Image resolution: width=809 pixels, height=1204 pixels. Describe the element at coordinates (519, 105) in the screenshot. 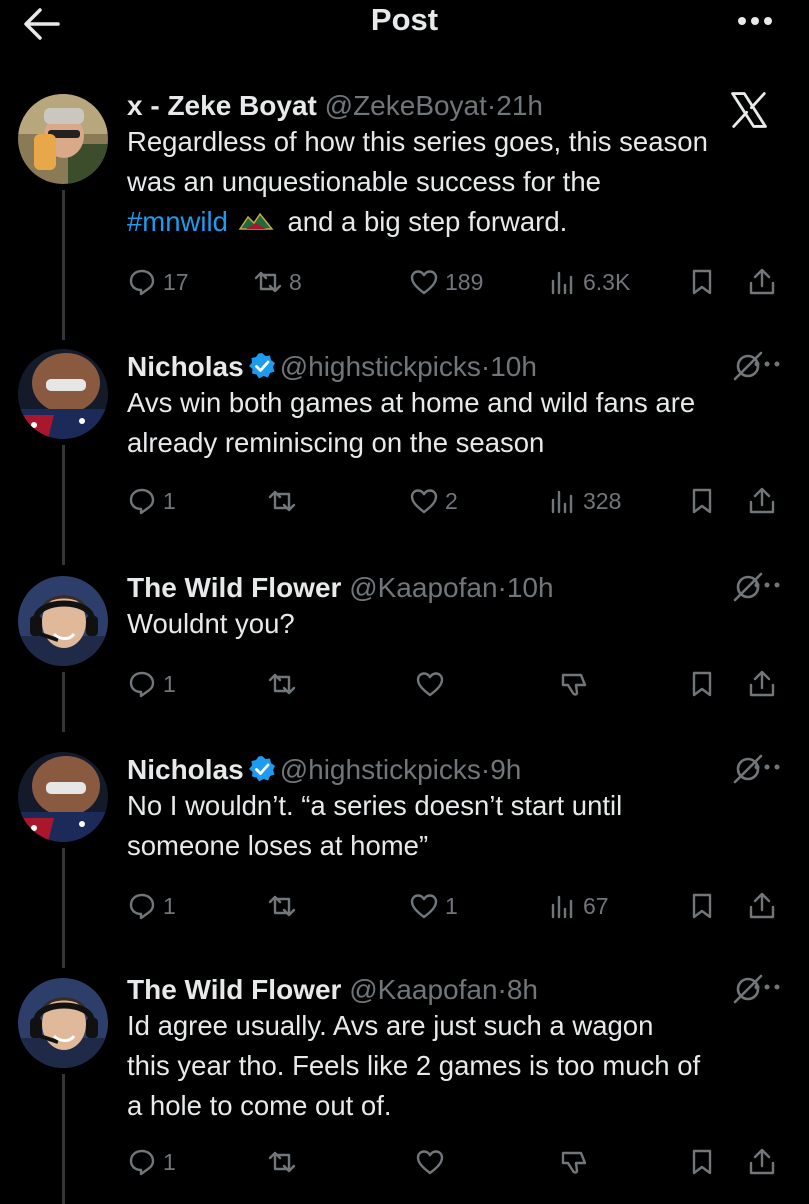

I see `timestamp: 21h` at that location.